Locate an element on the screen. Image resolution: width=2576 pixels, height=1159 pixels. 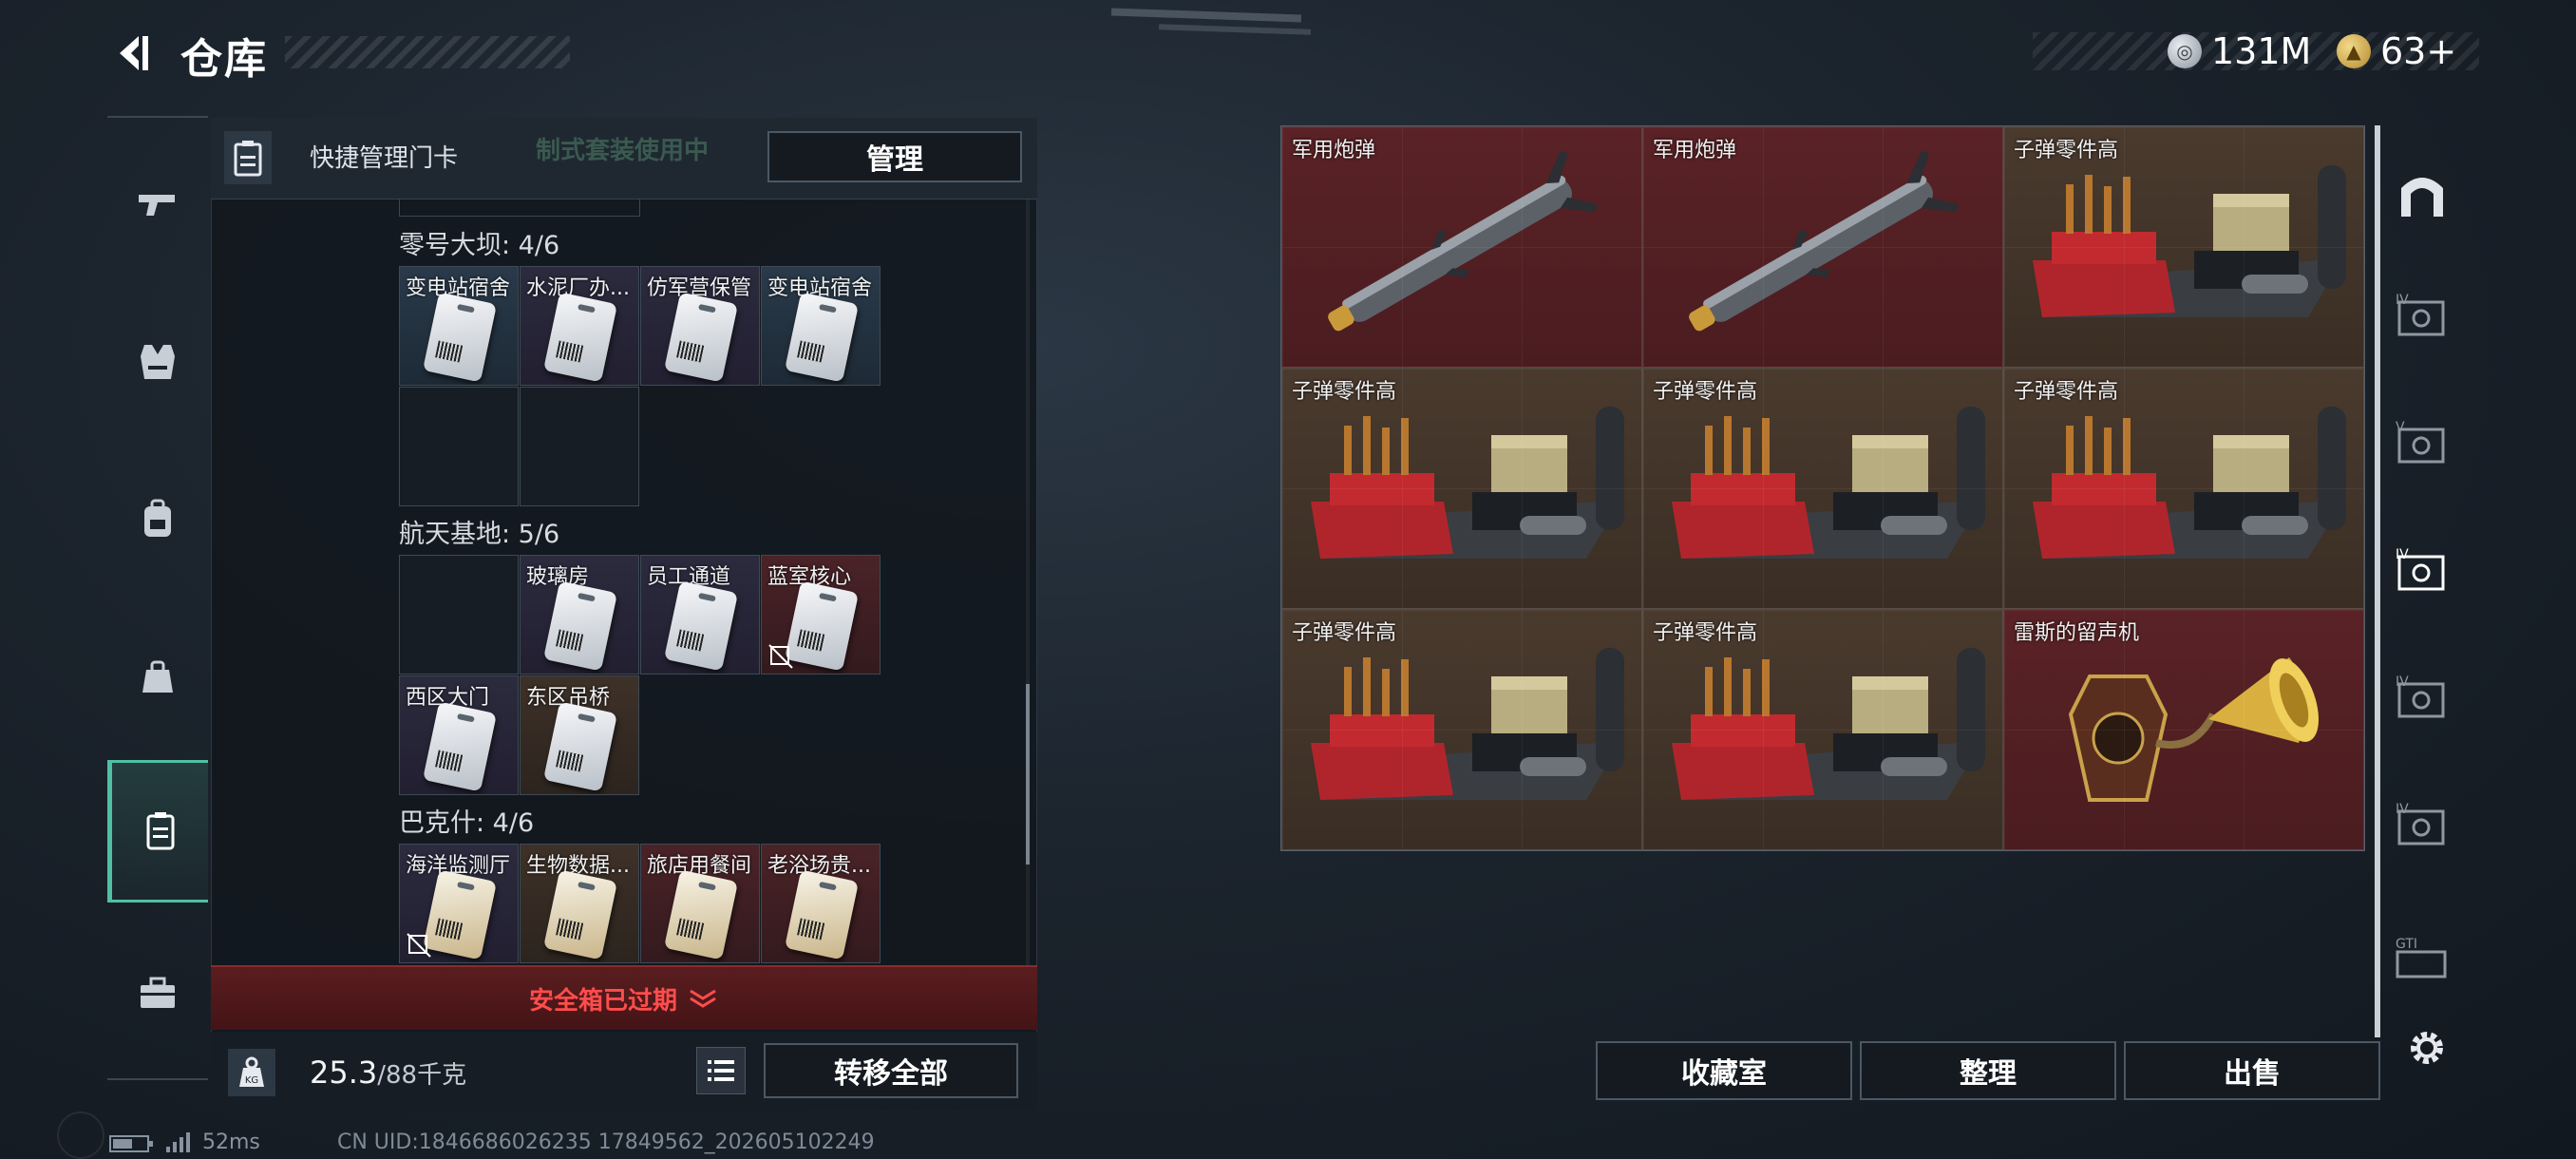
right-nav-safe-iv-active: IV is located at coordinates (2422, 572).